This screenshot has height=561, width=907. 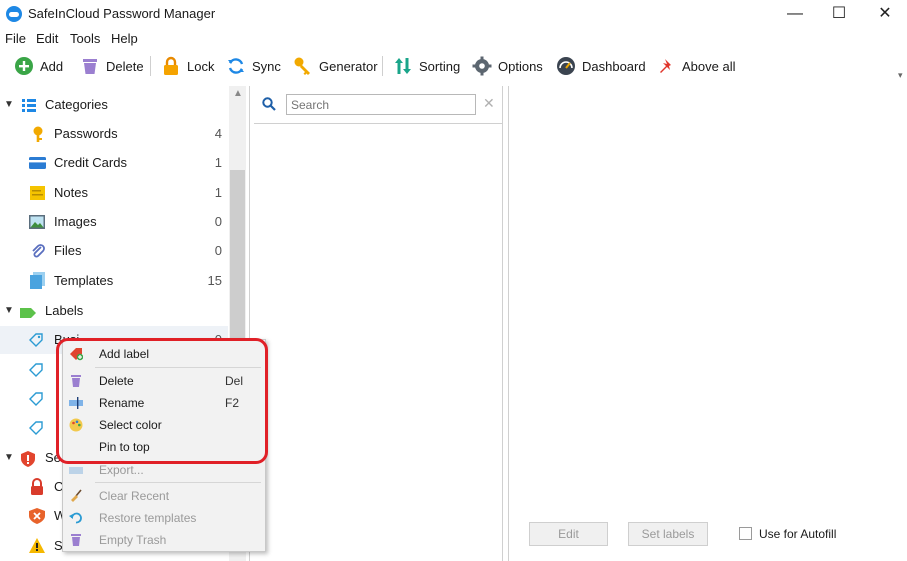 I want to click on undo-icon, so click(x=76, y=518).